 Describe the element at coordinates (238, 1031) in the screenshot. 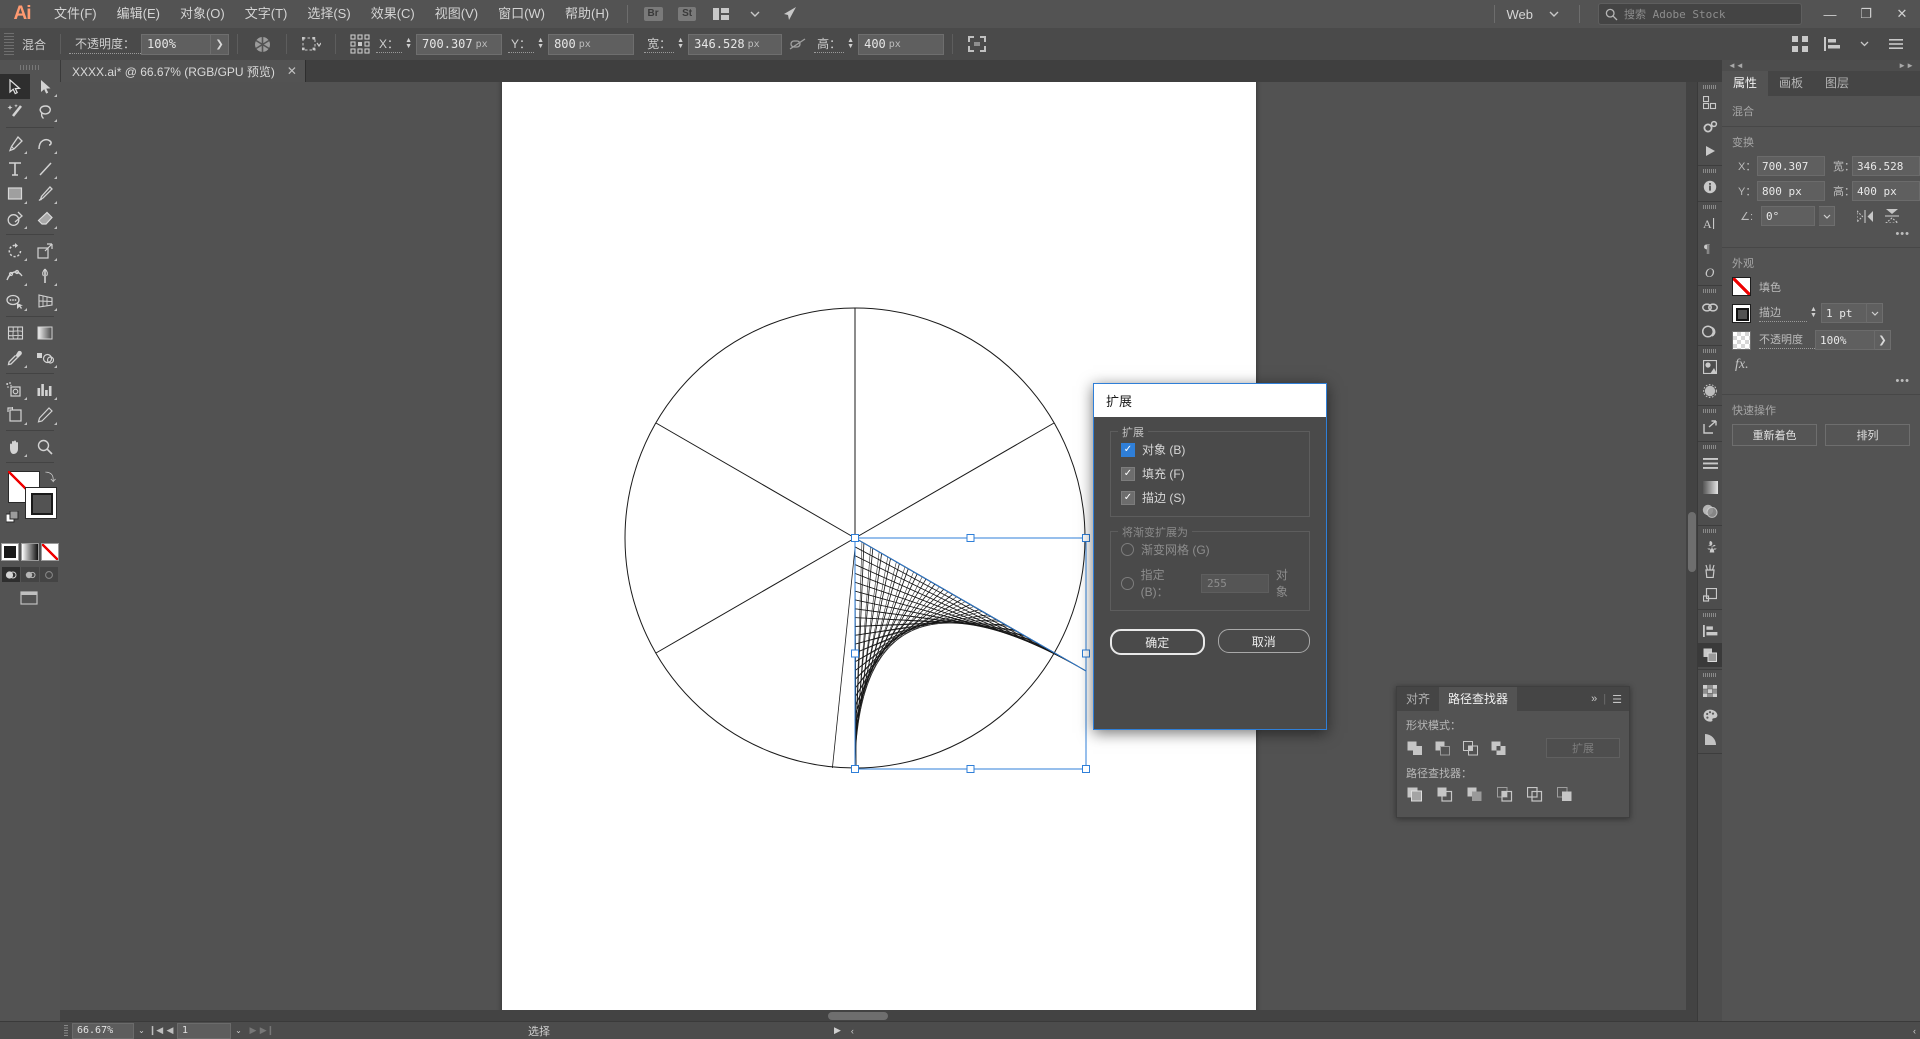

I see `artboard-dropdown-icon: ⌄` at that location.